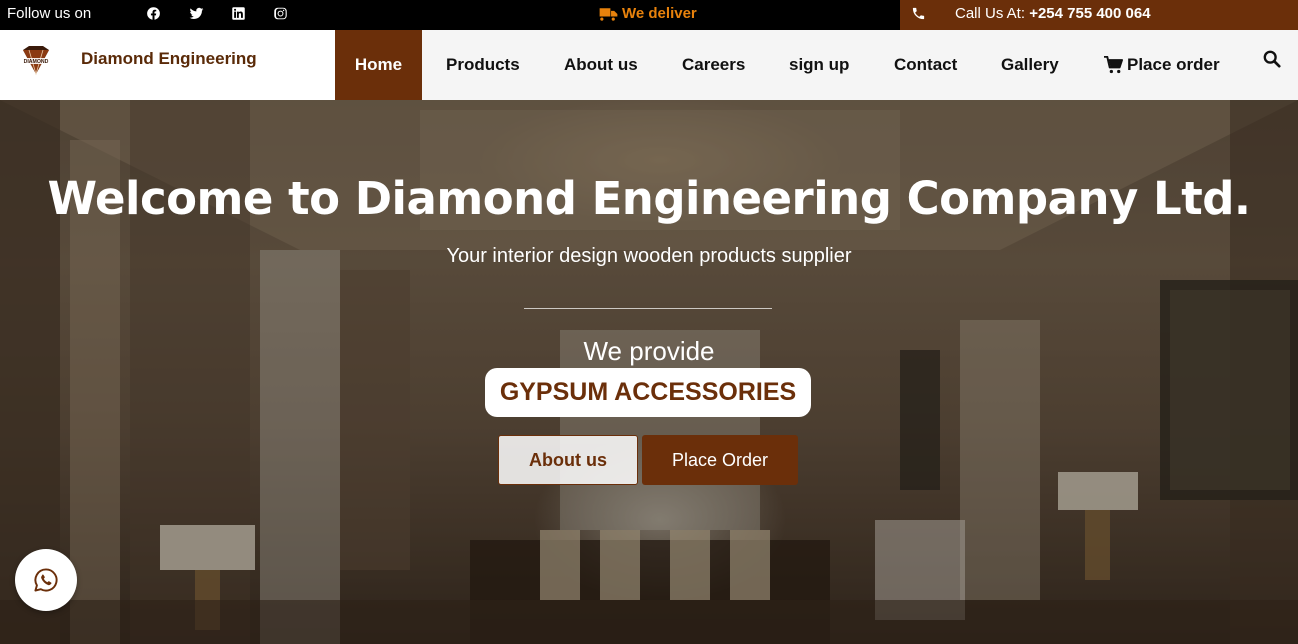 This screenshot has width=1298, height=644. I want to click on call-us-box: Call Us At: +254 755 400 064, so click(1099, 15).